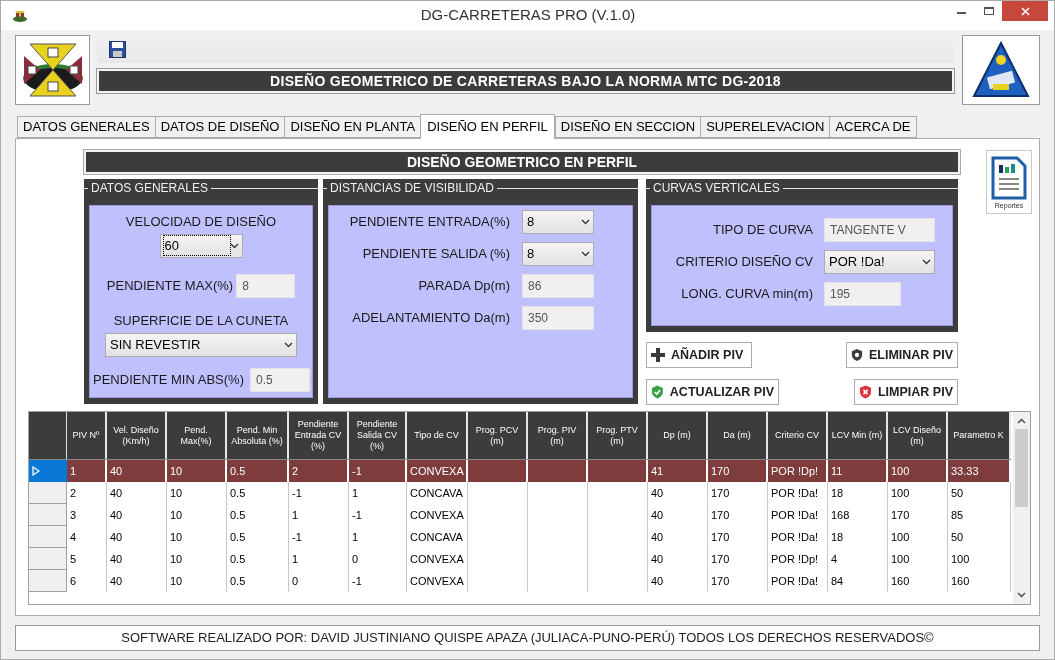 The width and height of the screenshot is (1055, 660). Describe the element at coordinates (879, 262) in the screenshot. I see `dropdown: POR !Da!` at that location.